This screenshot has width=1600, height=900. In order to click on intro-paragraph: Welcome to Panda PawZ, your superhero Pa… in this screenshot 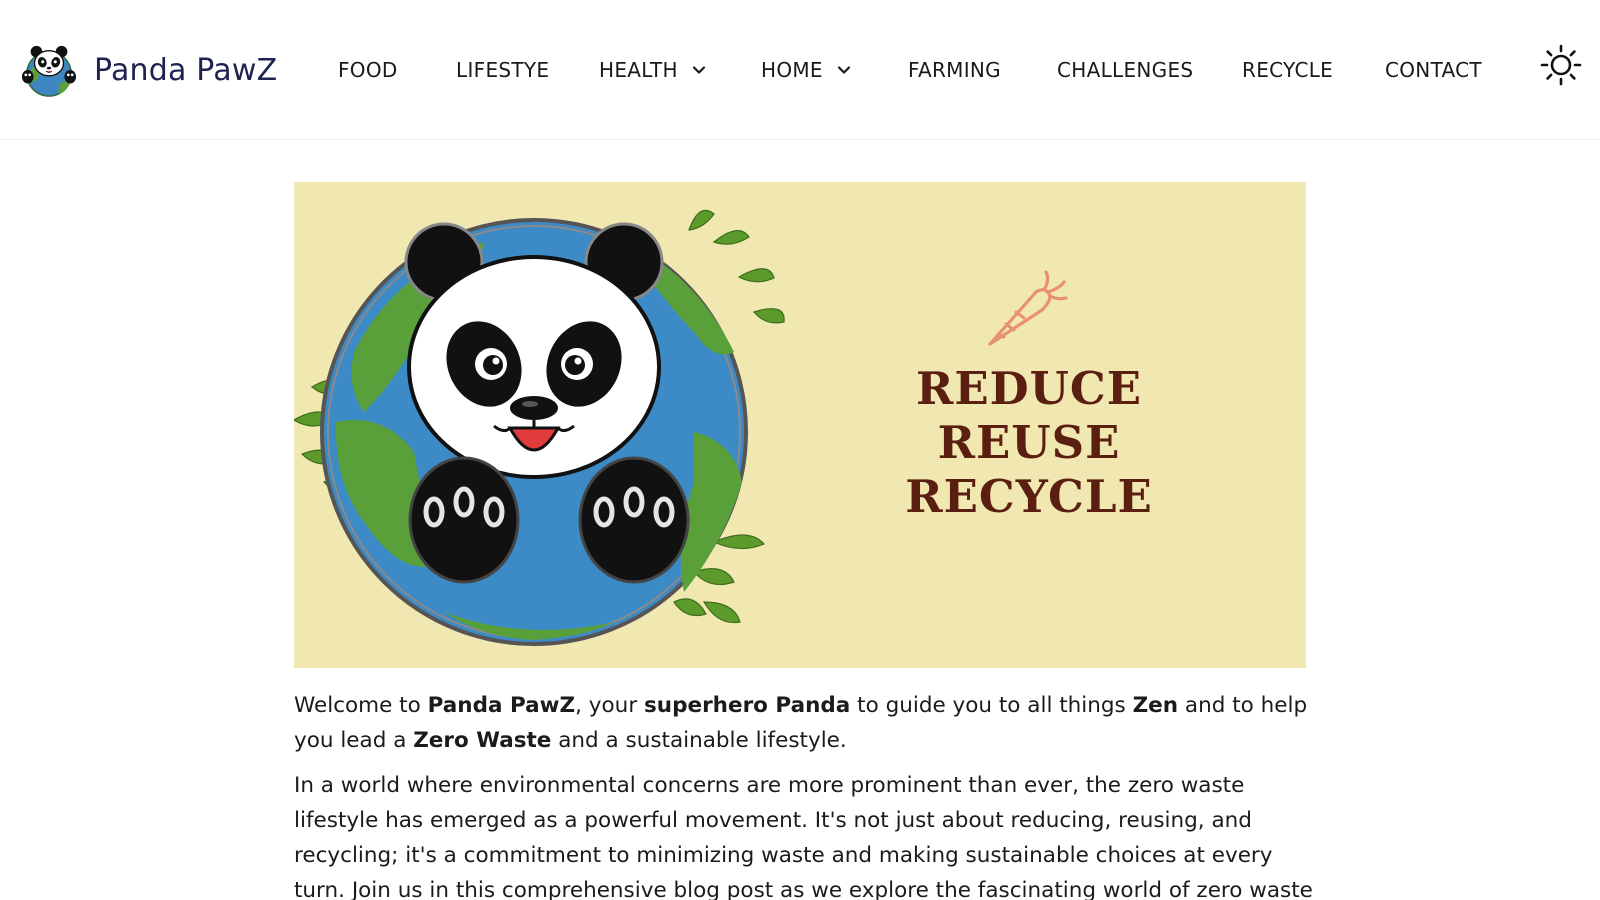, I will do `click(804, 723)`.